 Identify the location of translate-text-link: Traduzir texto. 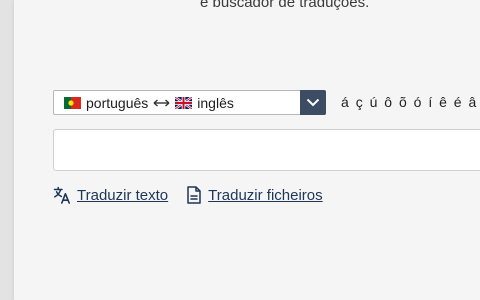
(110, 195).